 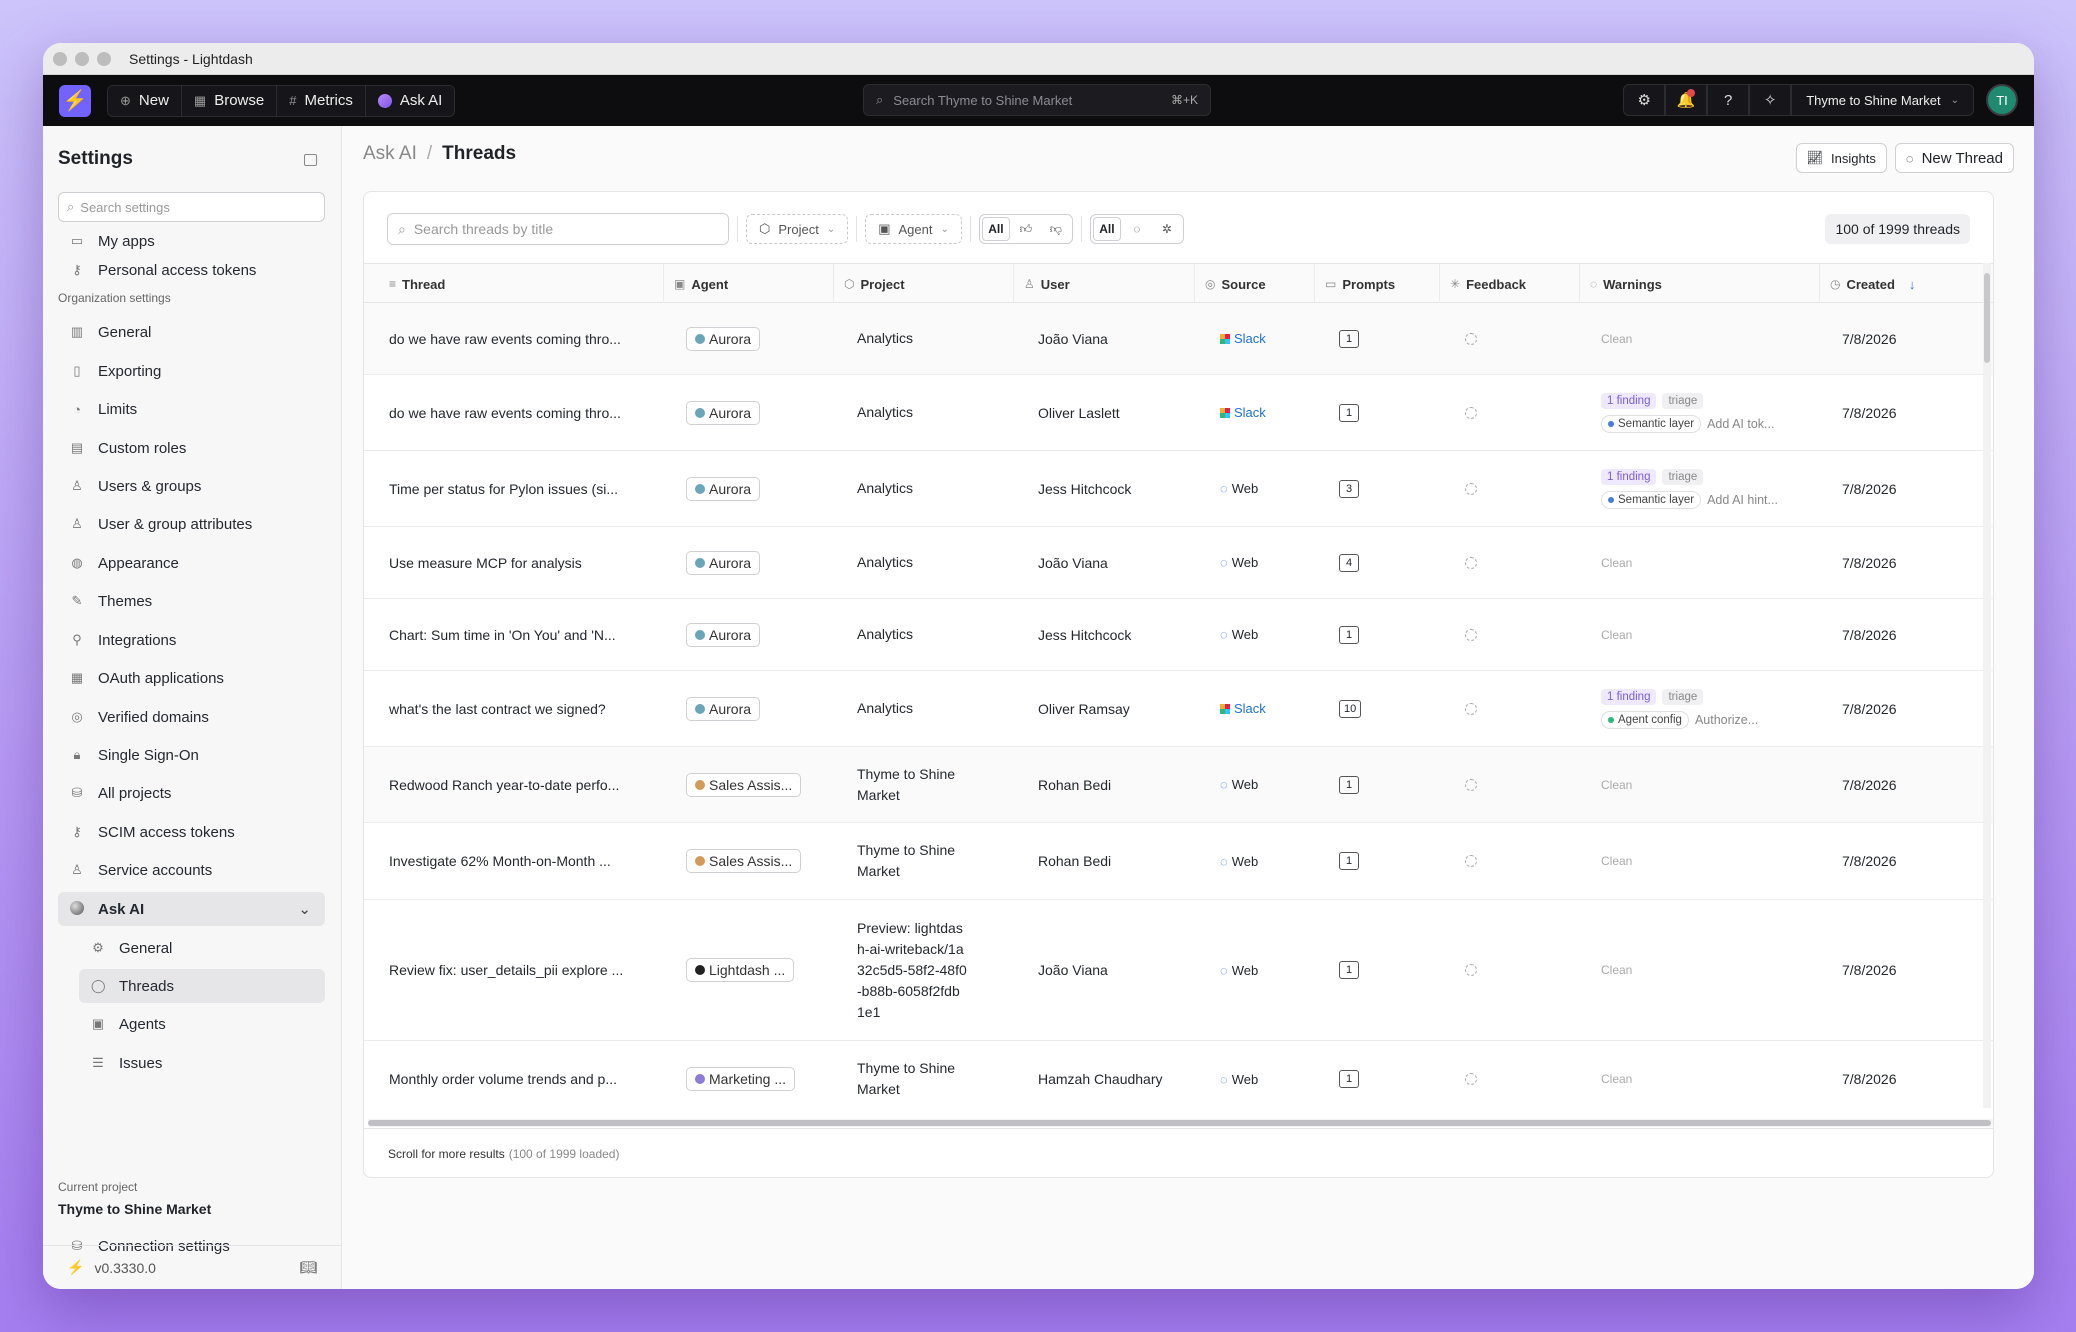 I want to click on browse-button: ▦ Browse, so click(x=229, y=100).